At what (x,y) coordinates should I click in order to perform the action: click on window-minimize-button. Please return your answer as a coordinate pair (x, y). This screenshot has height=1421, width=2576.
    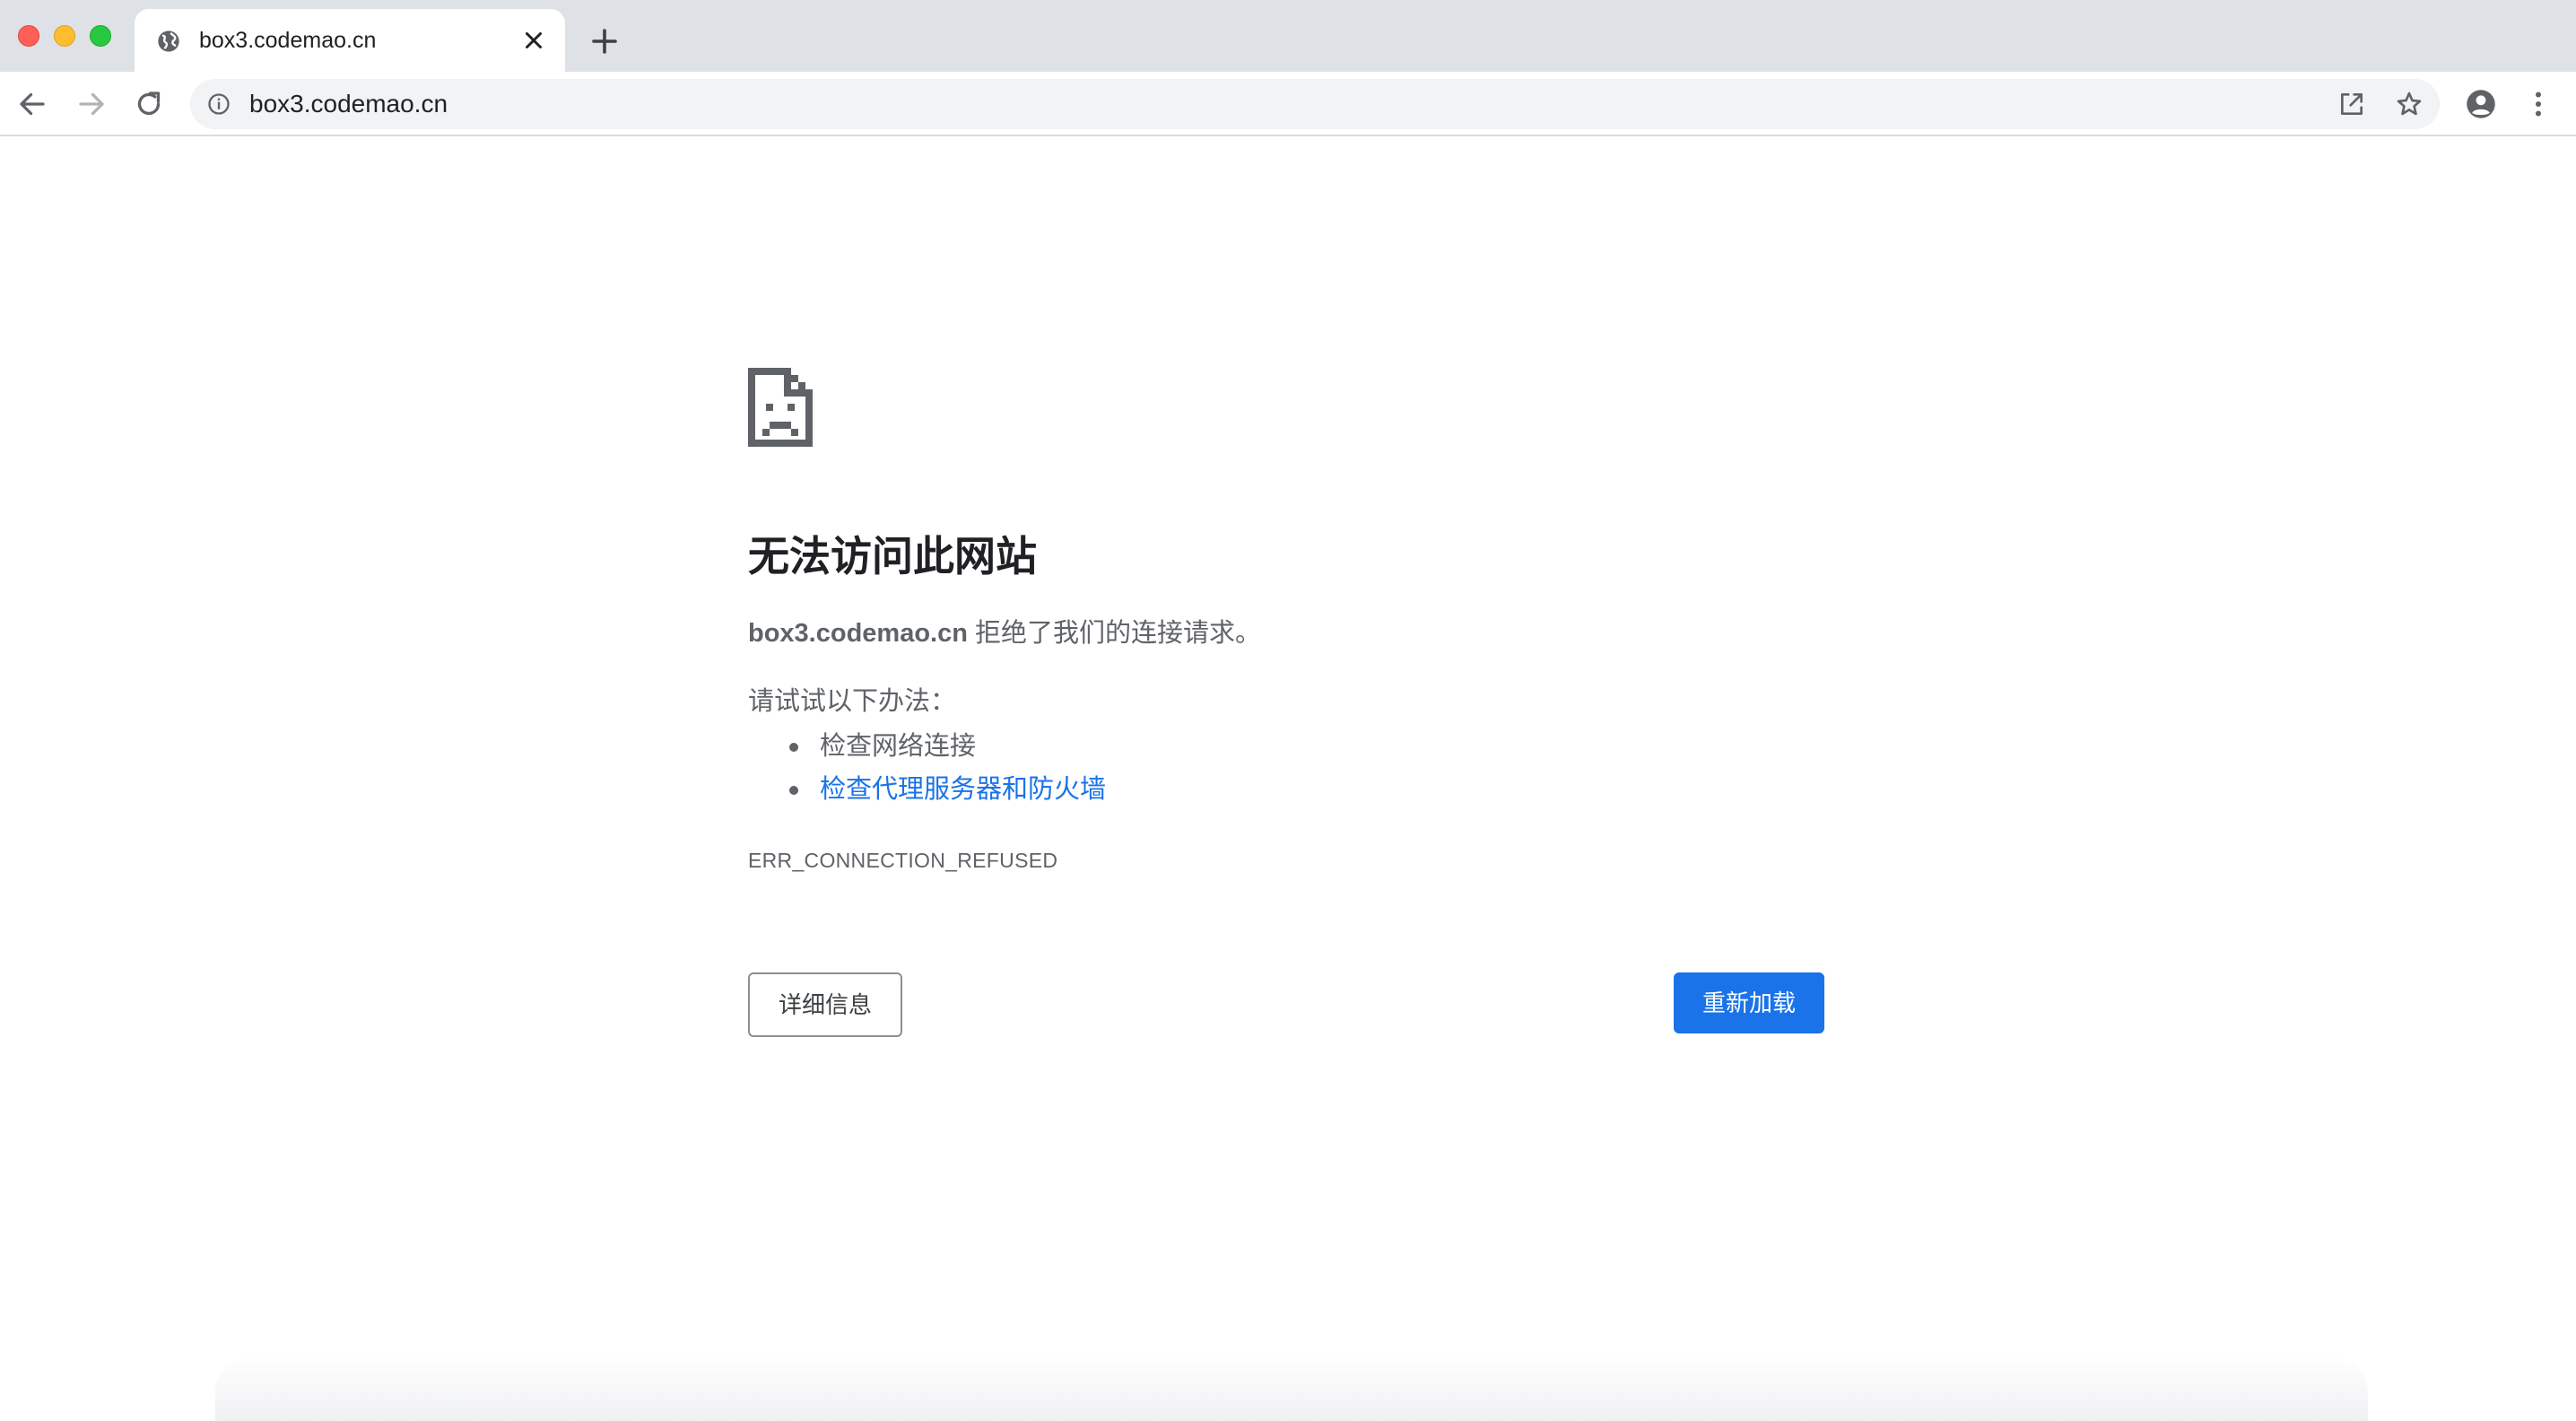
    Looking at the image, I should click on (64, 36).